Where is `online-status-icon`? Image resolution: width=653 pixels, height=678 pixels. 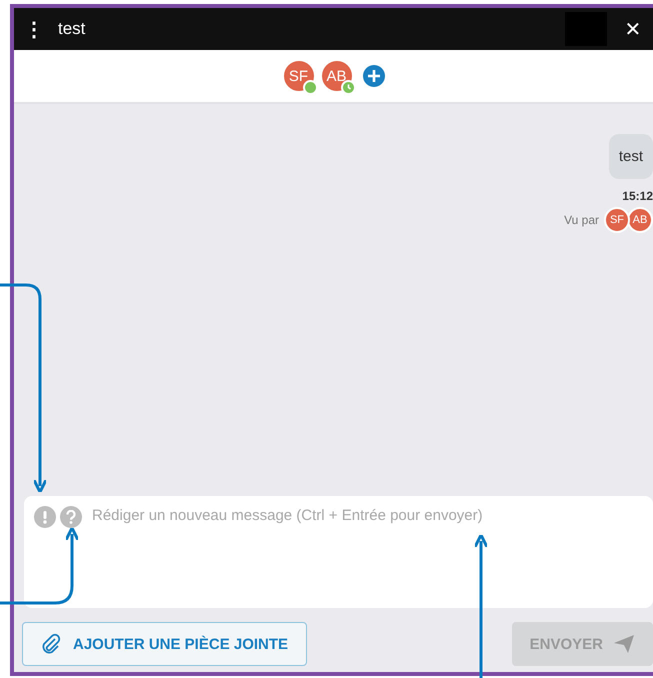
online-status-icon is located at coordinates (310, 87).